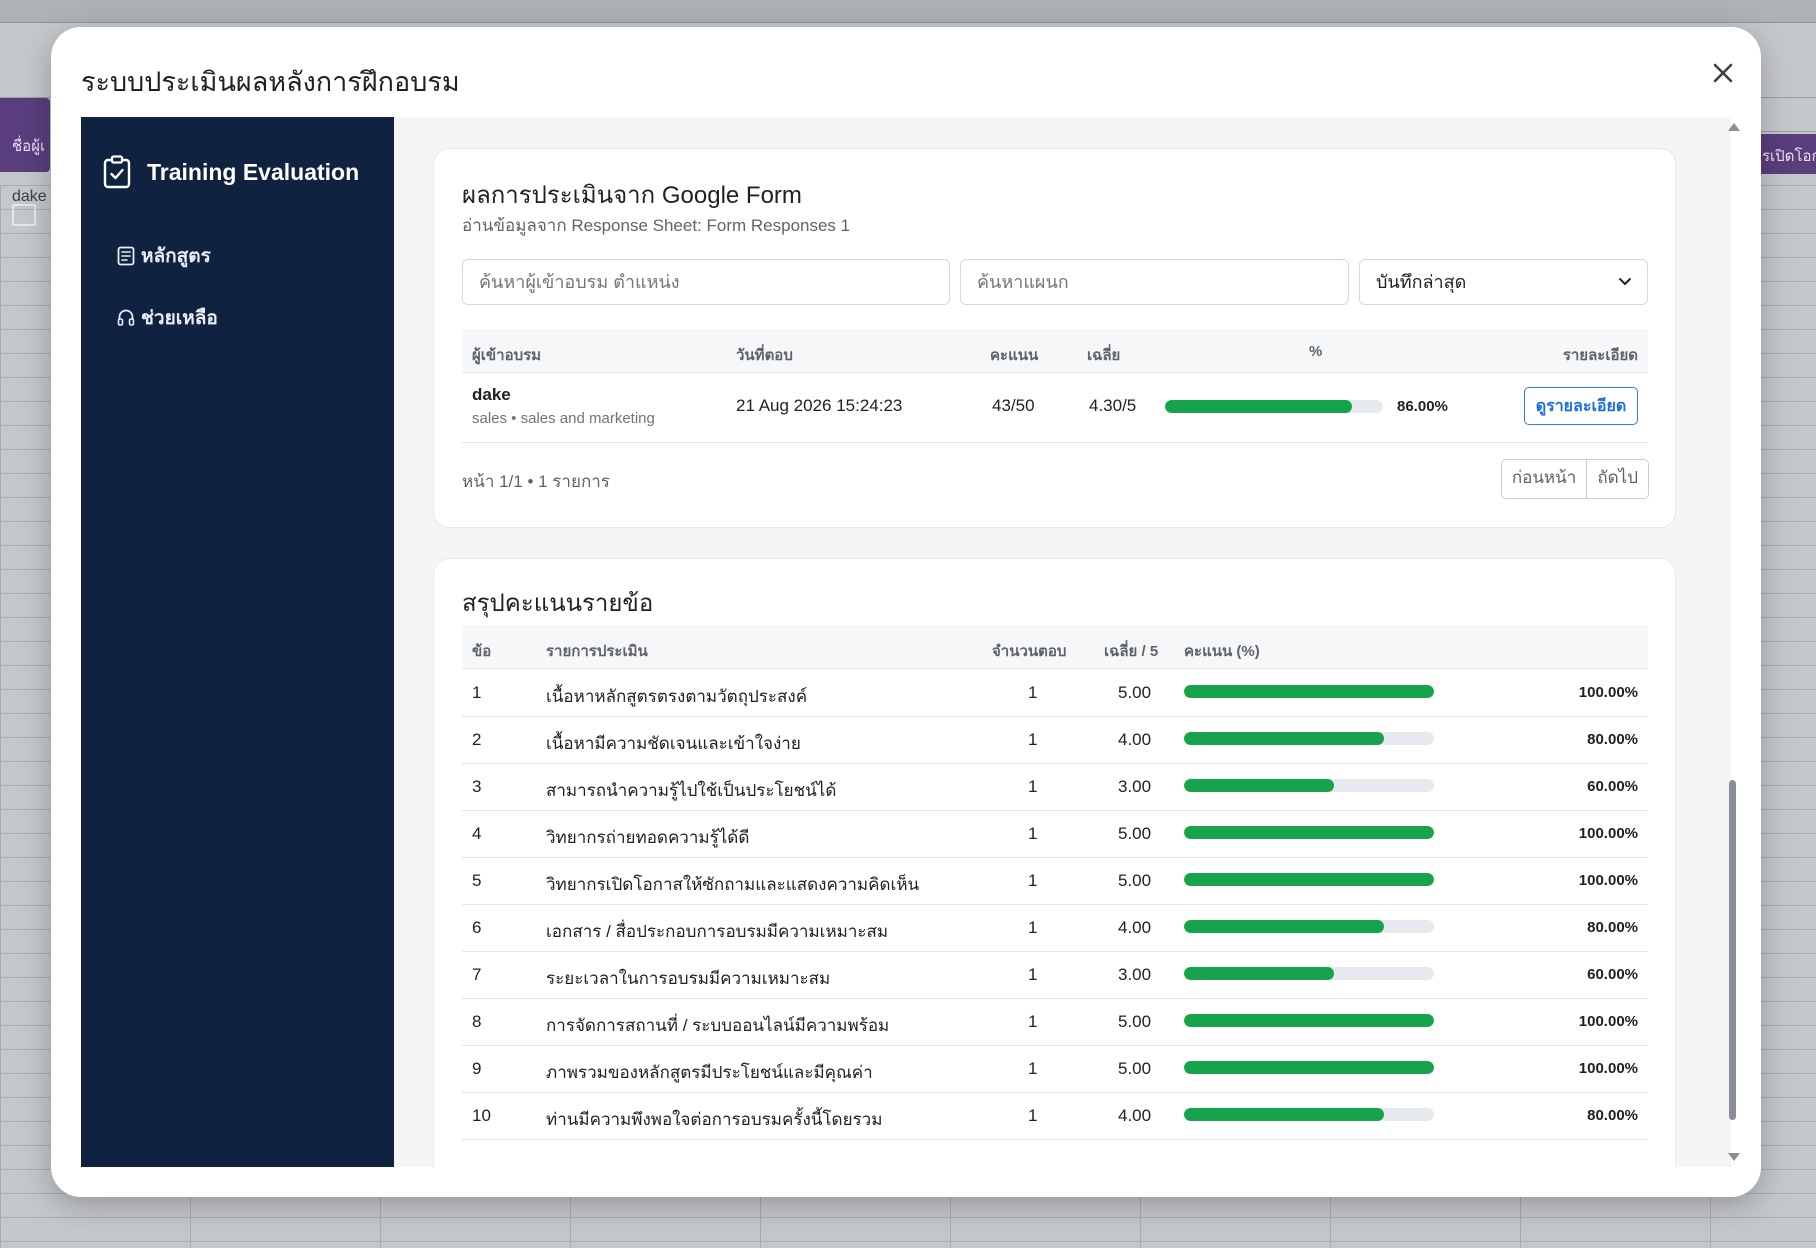  What do you see at coordinates (688, 978) in the screenshot?
I see `item-label: ระยะเวลาในการอบรมมีความเหมาะสม` at bounding box center [688, 978].